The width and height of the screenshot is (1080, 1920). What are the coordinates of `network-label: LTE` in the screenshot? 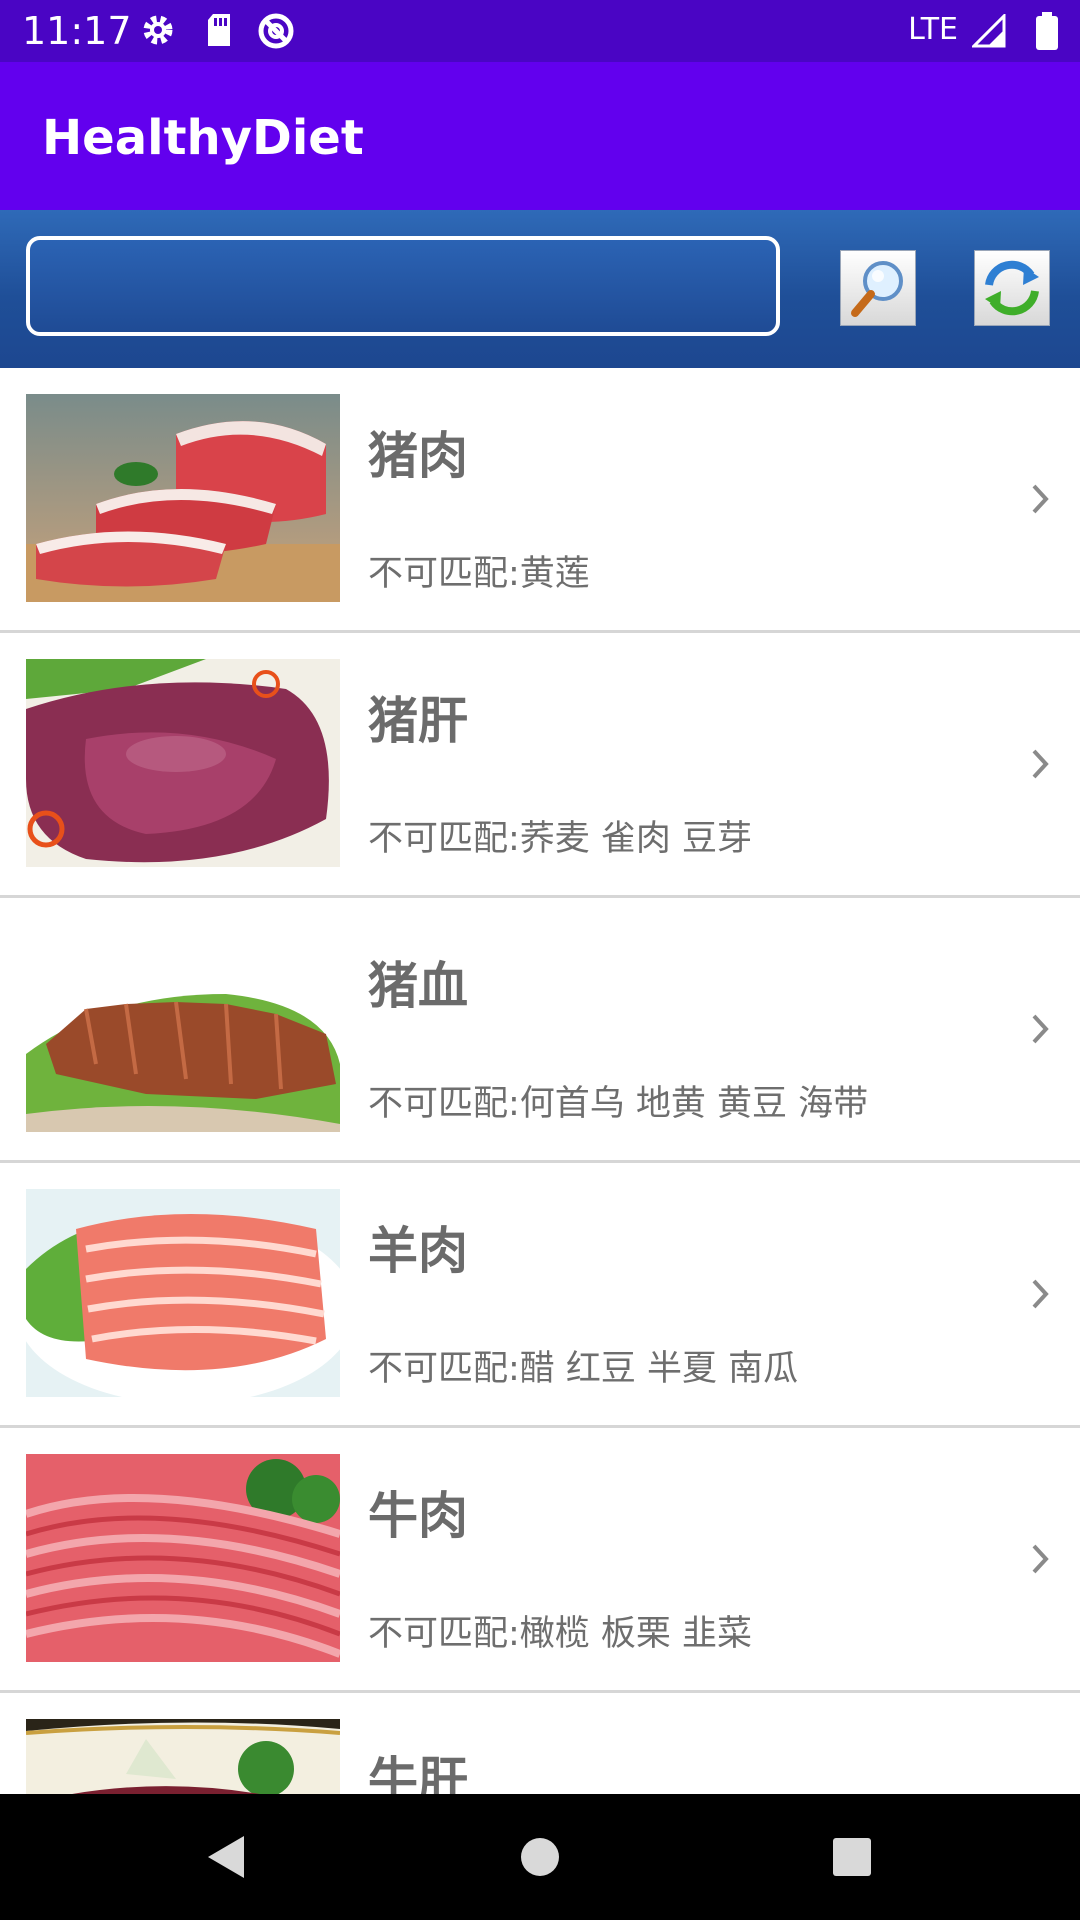 It's located at (933, 29).